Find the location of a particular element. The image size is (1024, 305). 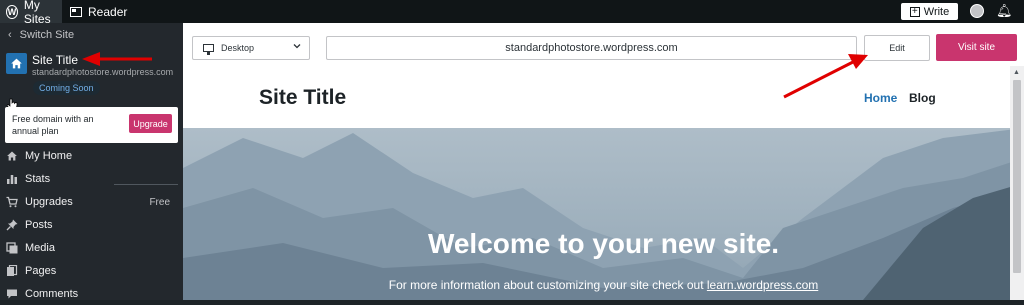

sidebar-item-label: Pages is located at coordinates (41, 271).